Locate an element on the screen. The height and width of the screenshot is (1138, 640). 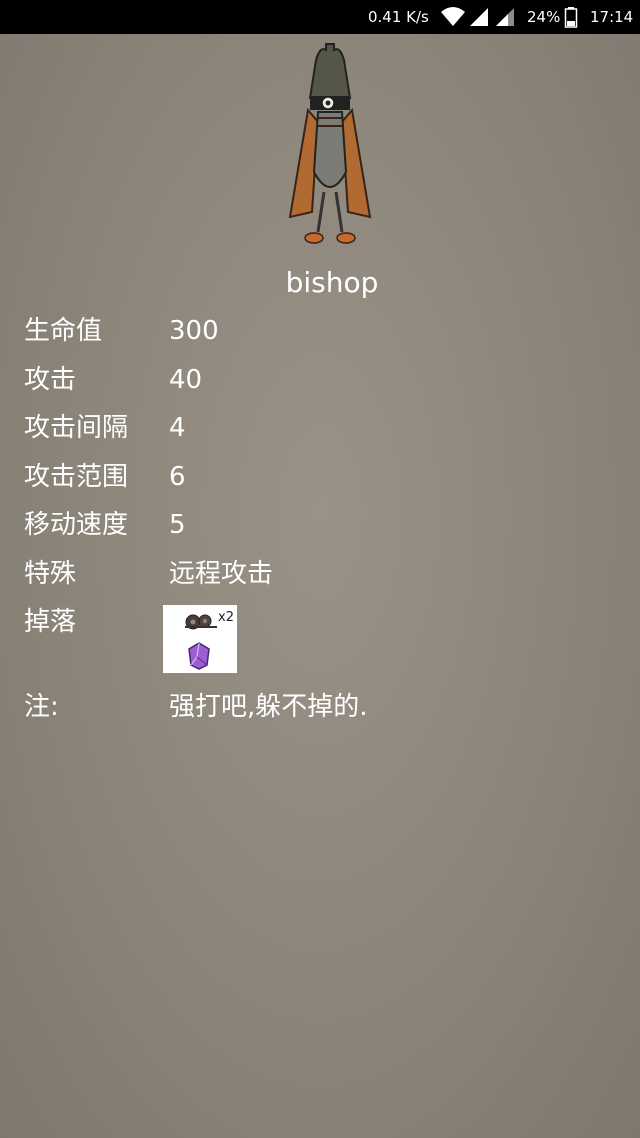
stat-label: 特殊 is located at coordinates (50, 573).